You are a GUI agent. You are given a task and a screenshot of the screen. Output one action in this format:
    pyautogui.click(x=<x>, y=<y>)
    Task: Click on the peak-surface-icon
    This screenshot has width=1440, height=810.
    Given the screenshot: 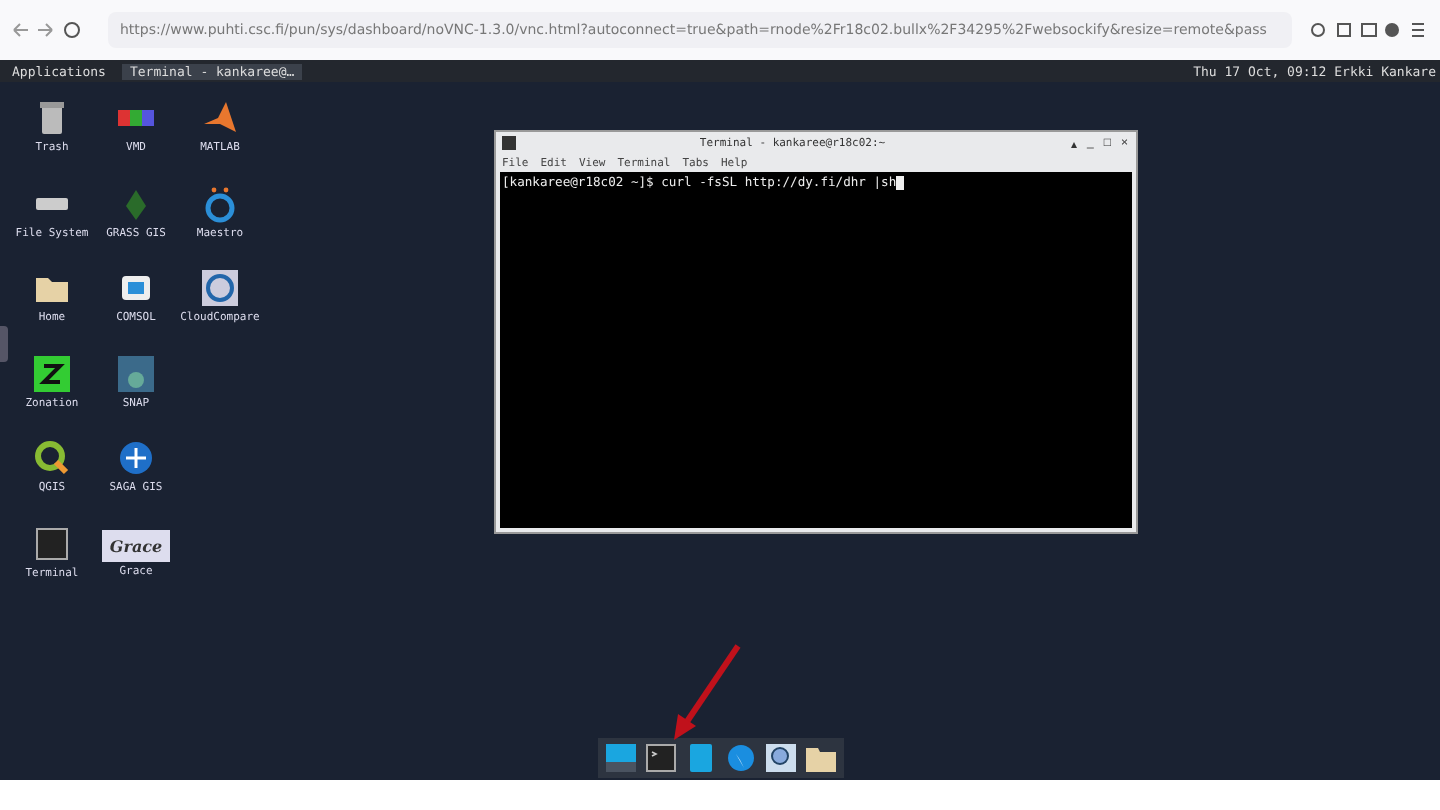 What is the action you would take?
    pyautogui.click(x=220, y=118)
    